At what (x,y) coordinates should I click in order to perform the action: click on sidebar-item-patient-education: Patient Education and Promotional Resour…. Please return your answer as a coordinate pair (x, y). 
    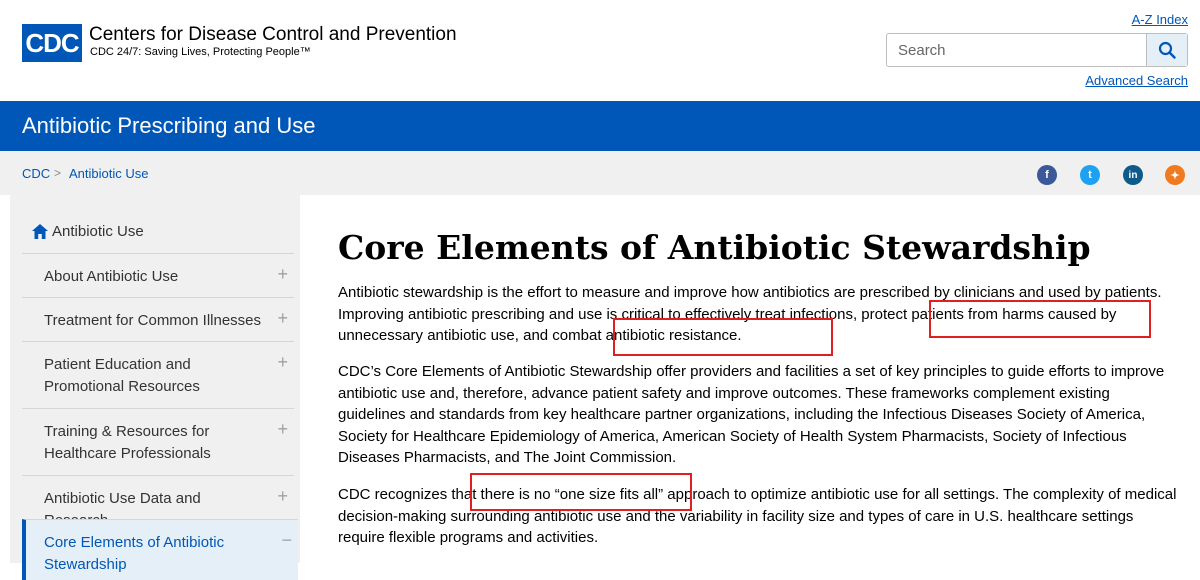
    Looking at the image, I should click on (158, 375).